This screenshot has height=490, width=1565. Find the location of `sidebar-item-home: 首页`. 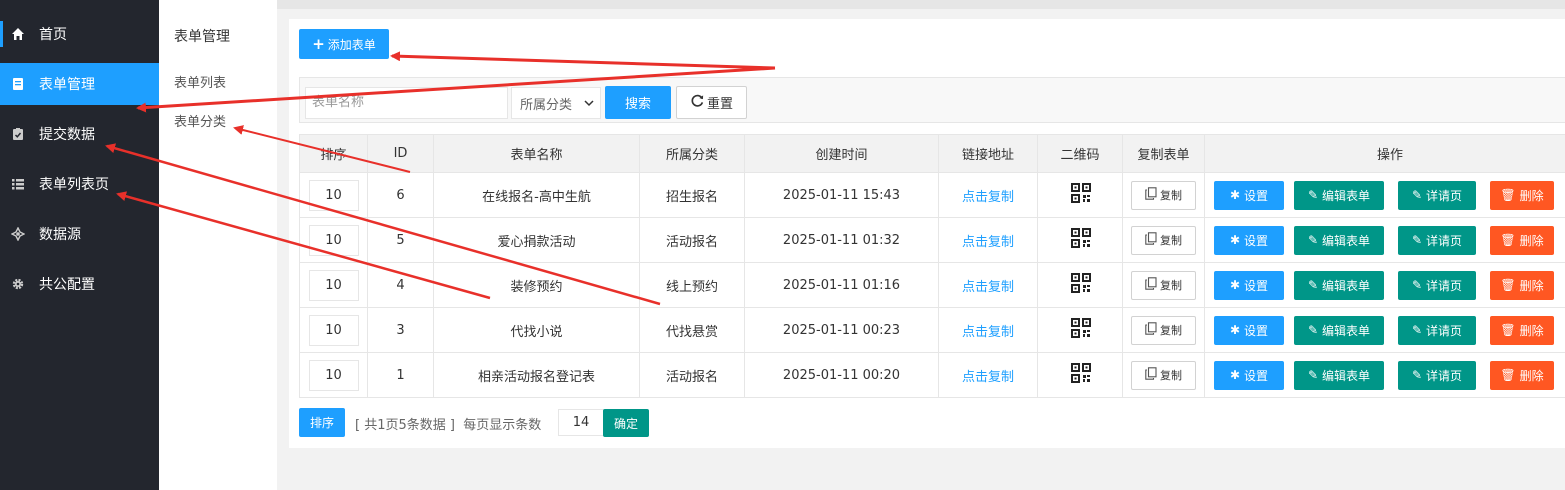

sidebar-item-home: 首页 is located at coordinates (79, 34).